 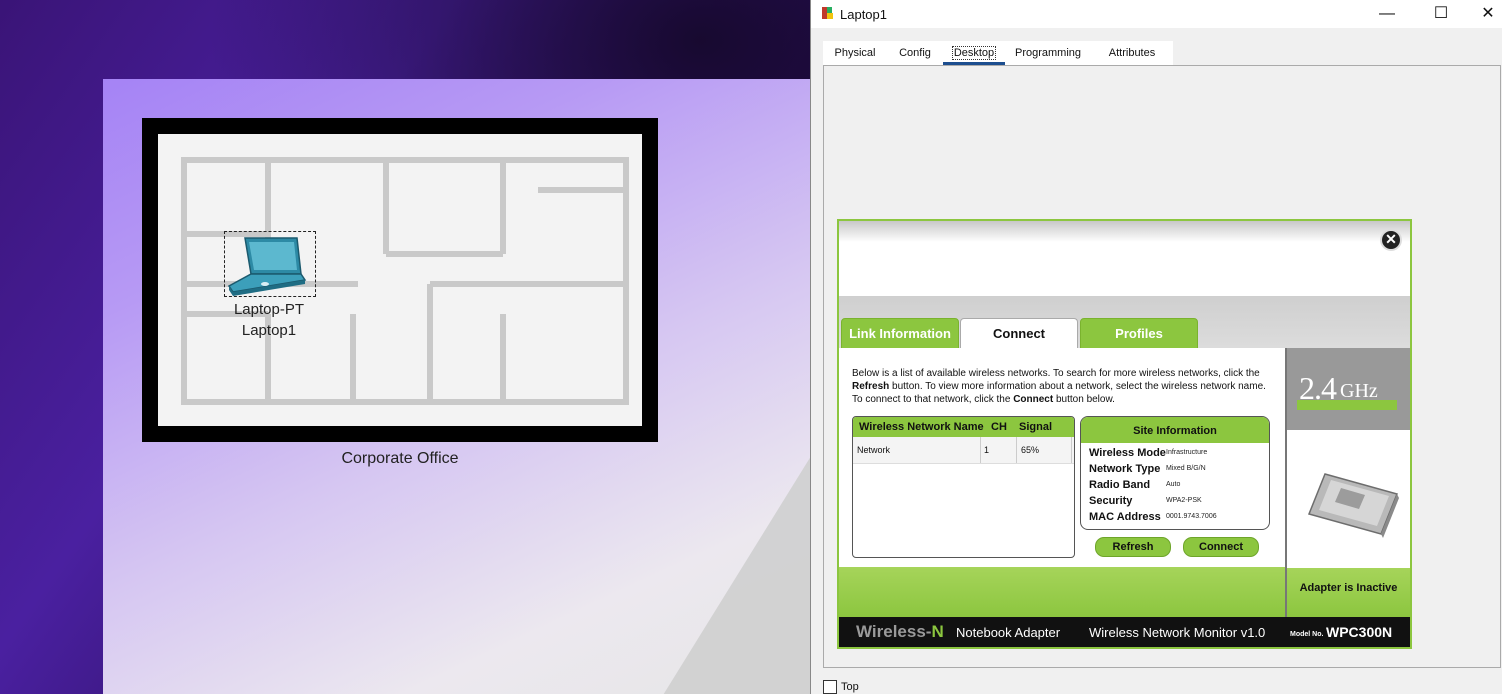 I want to click on model-prefix: Model No., so click(x=1307, y=634).